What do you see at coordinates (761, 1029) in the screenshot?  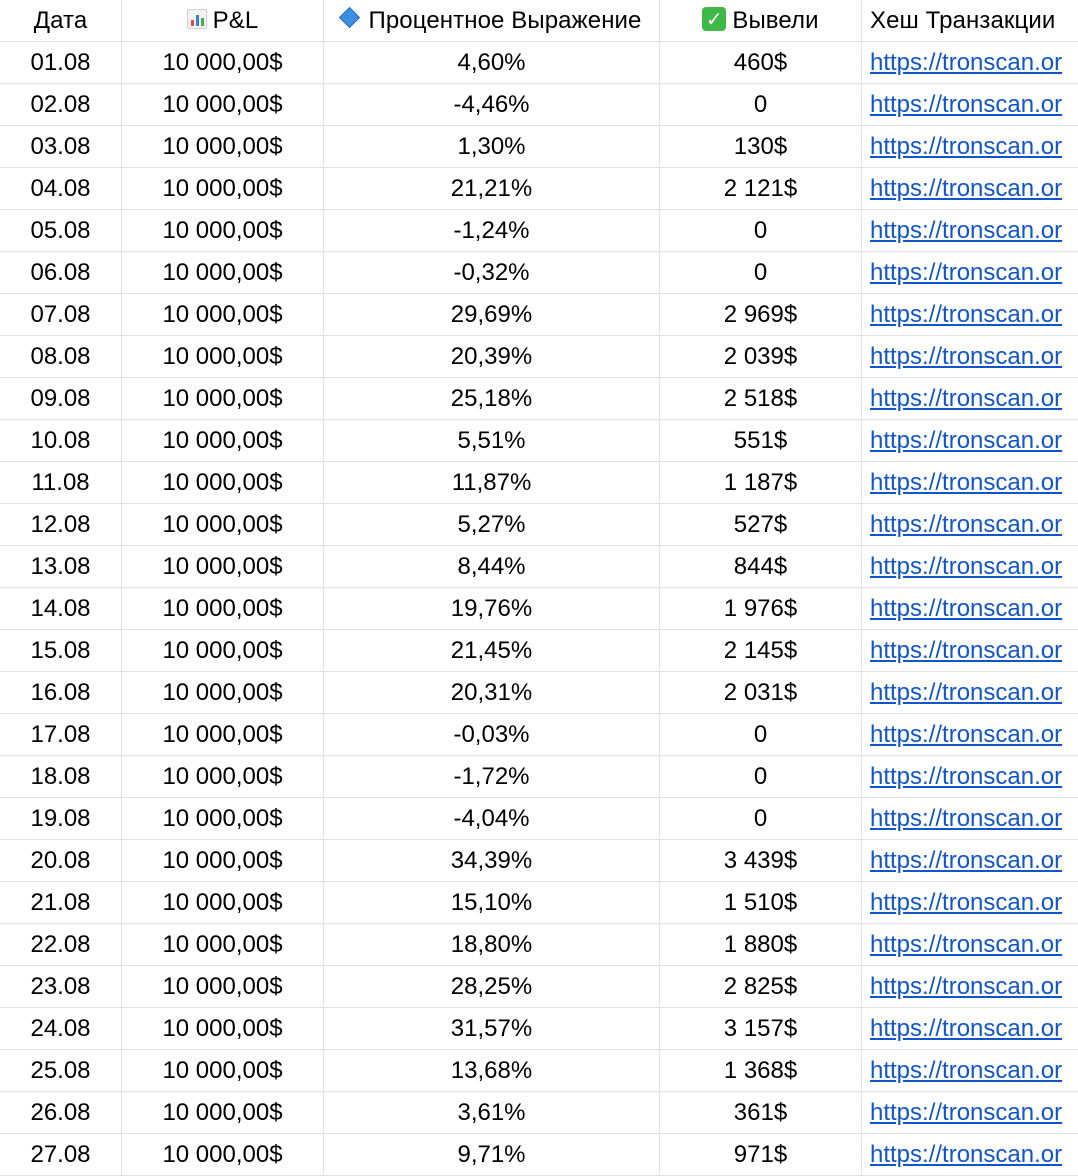 I see `withdrawn-cell: 3 157$` at bounding box center [761, 1029].